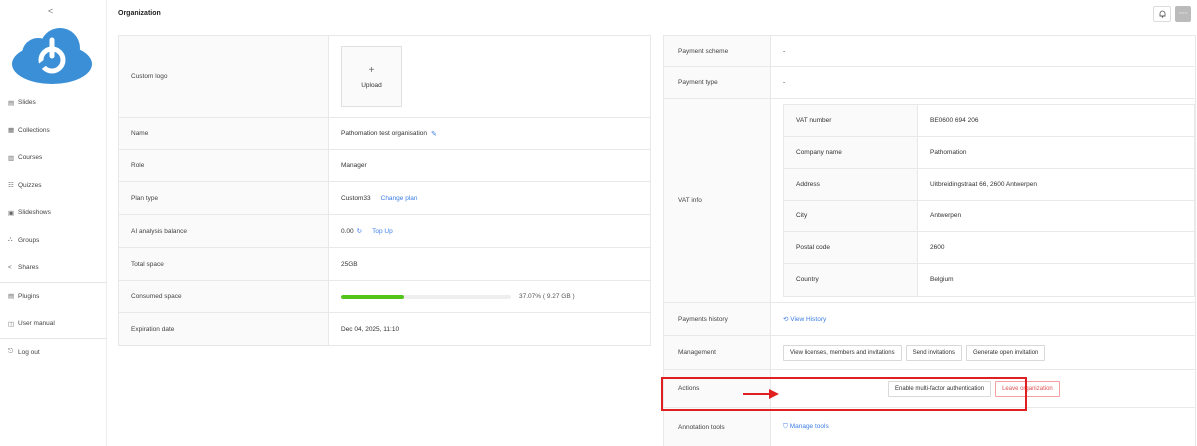 The width and height of the screenshot is (1197, 446). I want to click on table-row: Expiration date Dec 04, 2025, 11:10, so click(384, 329).